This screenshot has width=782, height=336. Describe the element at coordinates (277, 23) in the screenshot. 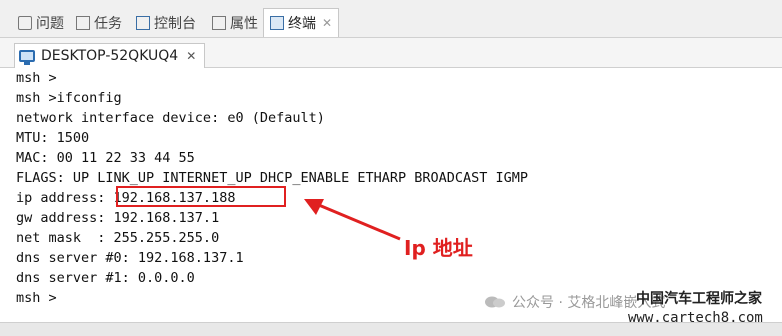

I see `terminal-icon` at that location.